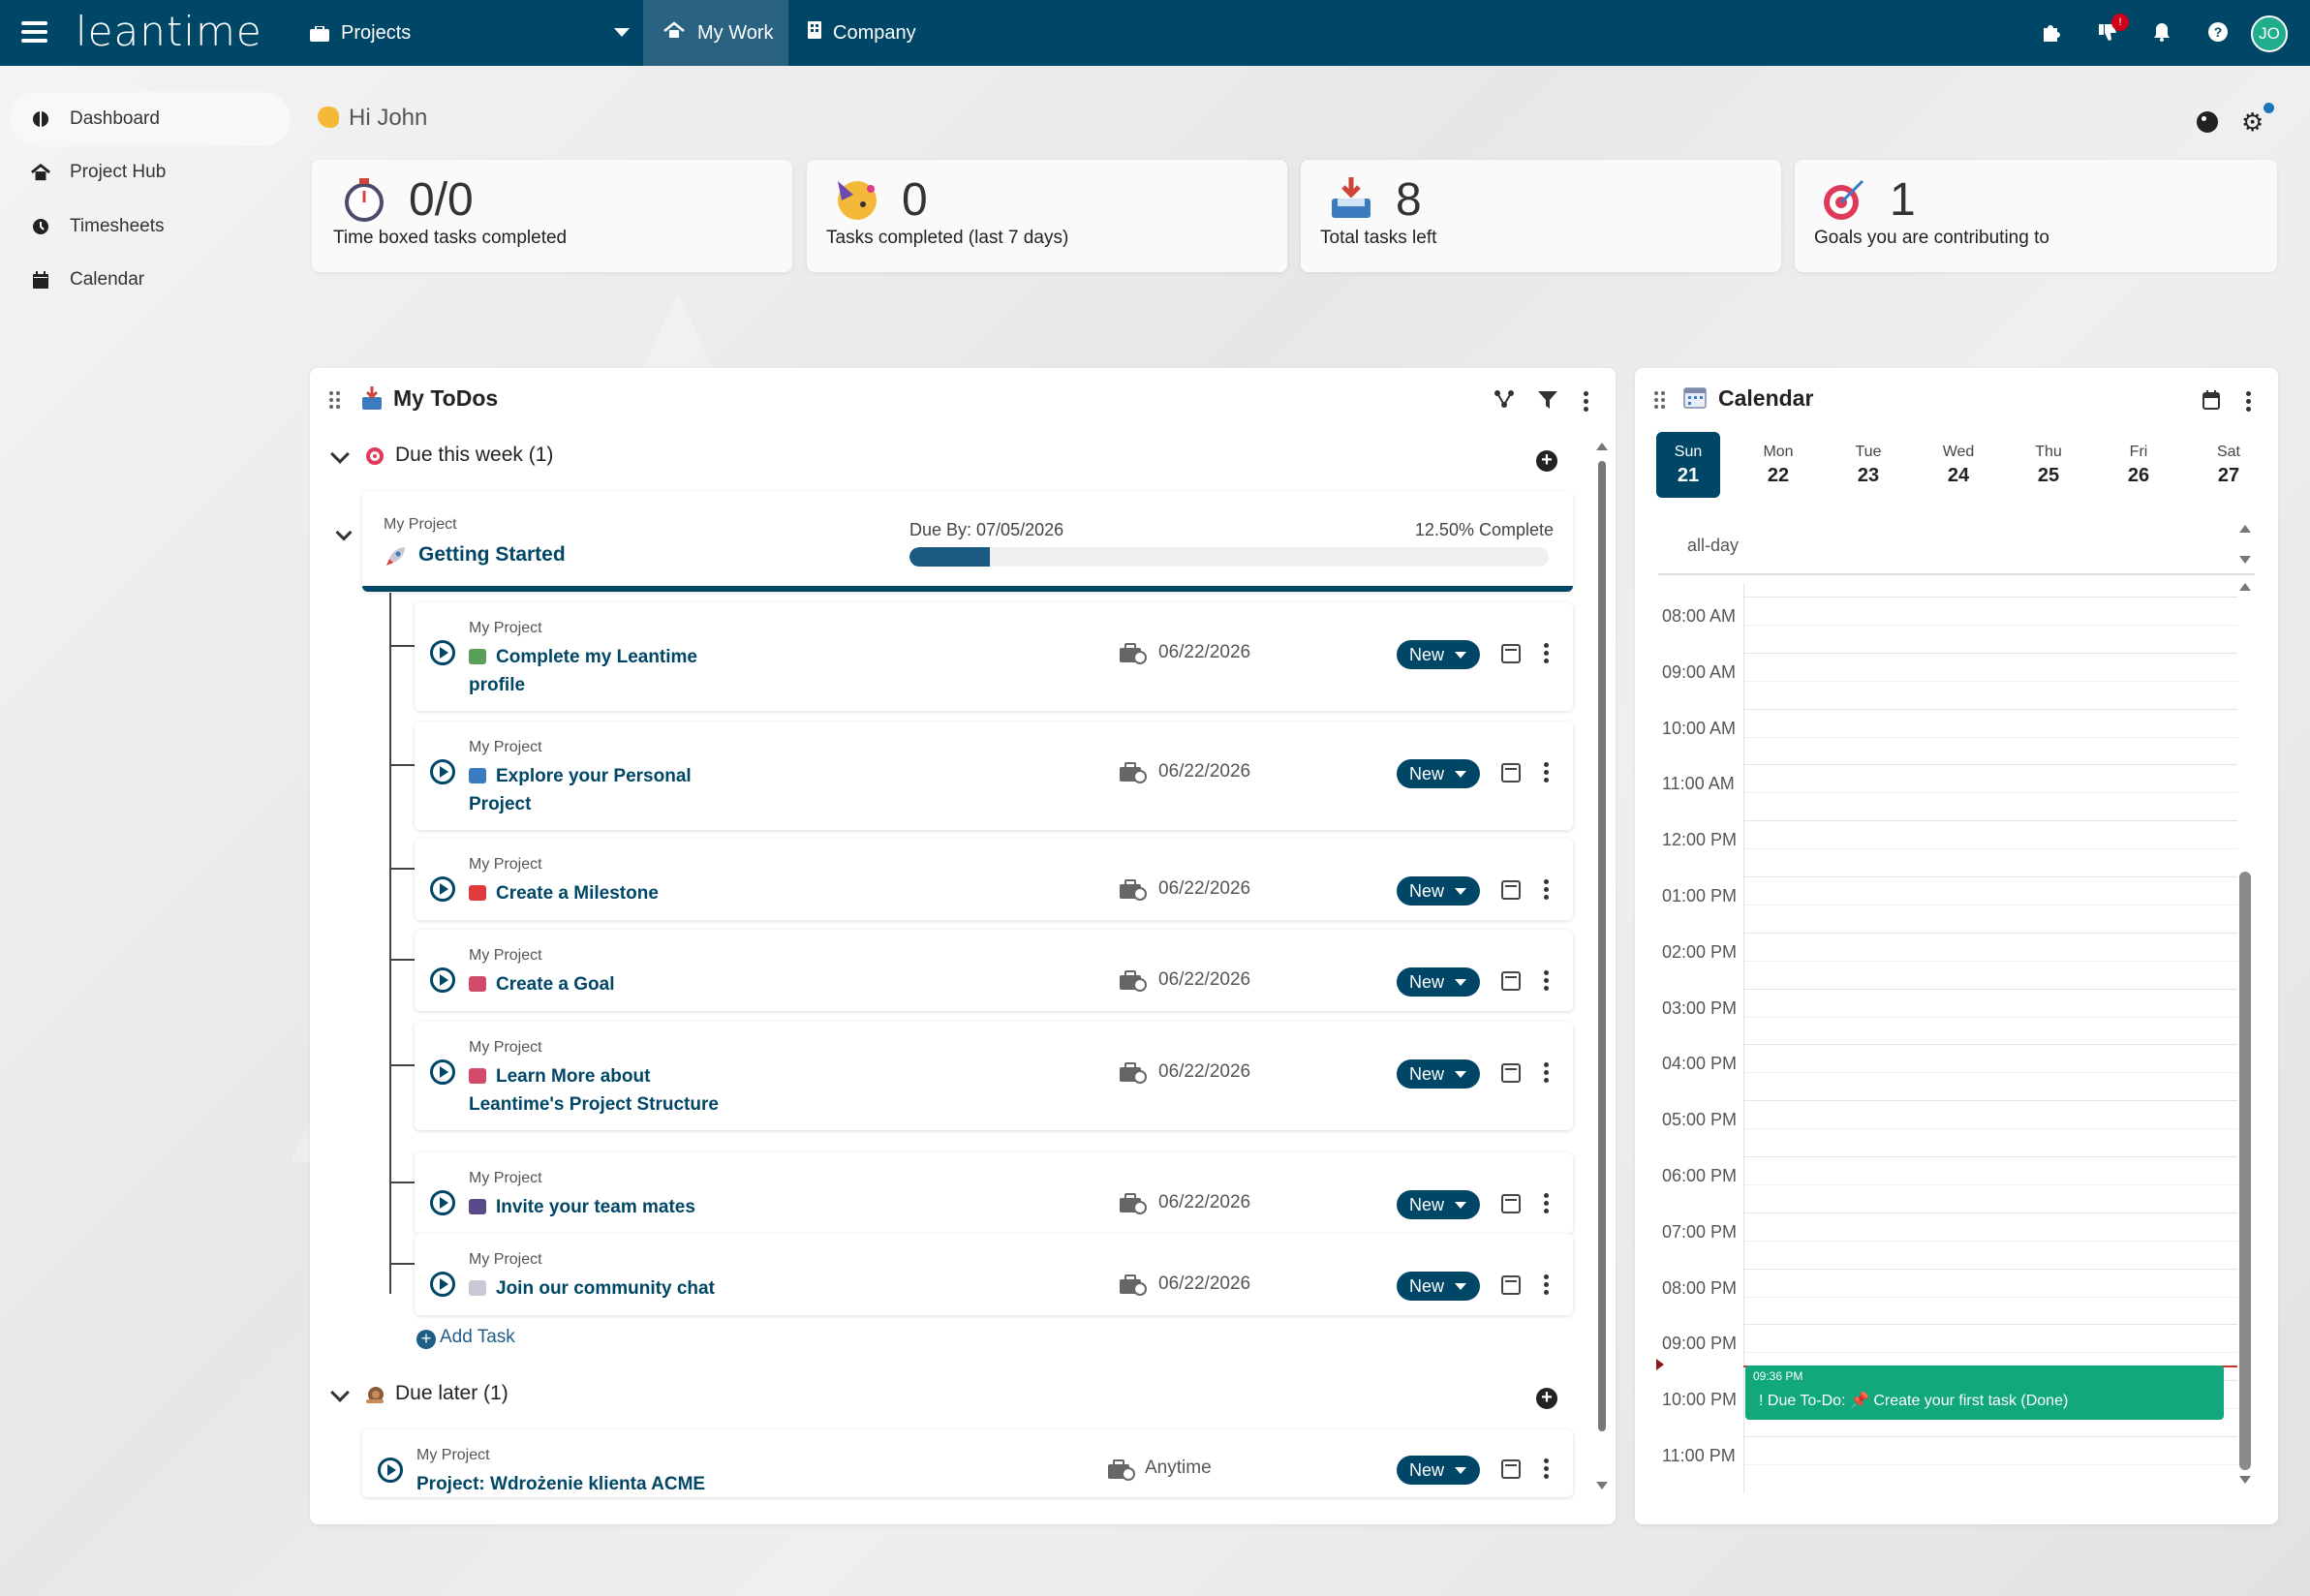 The height and width of the screenshot is (1596, 2310). I want to click on calendar-day-wed: Wed 24, so click(1958, 465).